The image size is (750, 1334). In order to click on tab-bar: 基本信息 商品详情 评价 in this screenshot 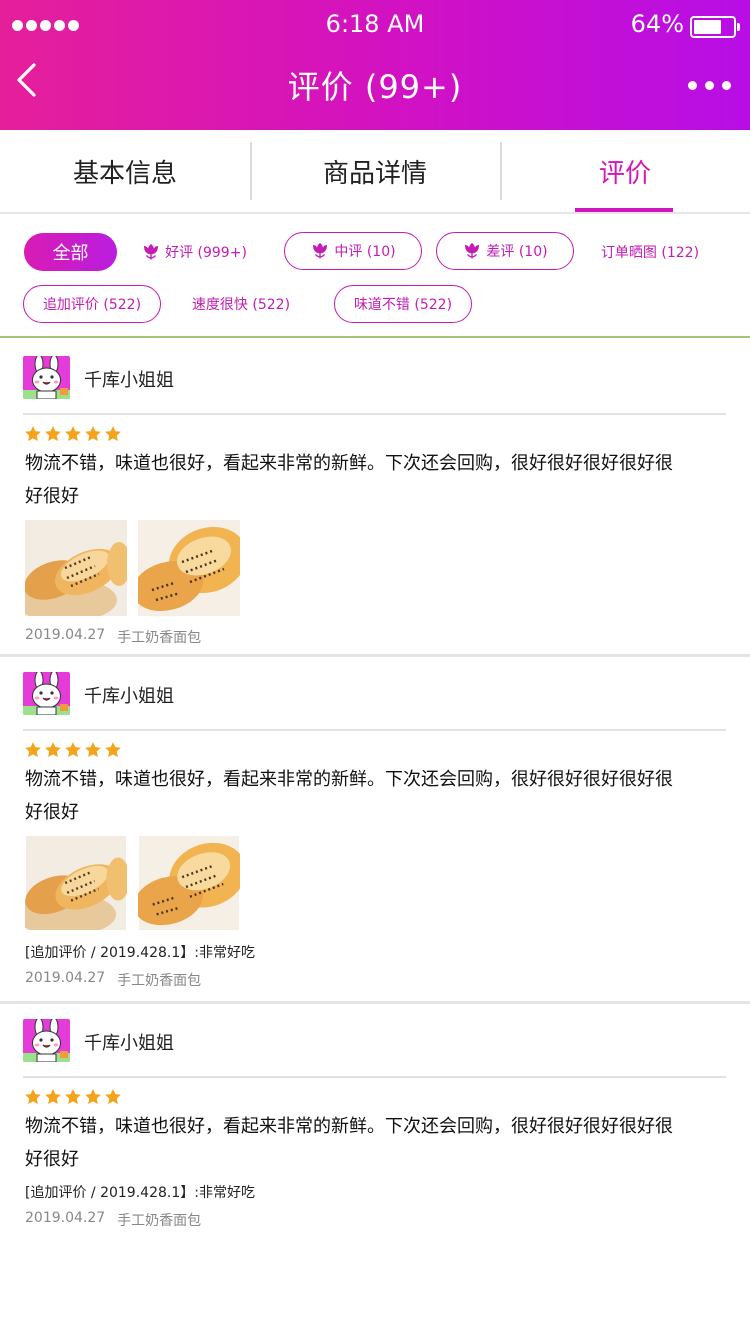, I will do `click(375, 172)`.